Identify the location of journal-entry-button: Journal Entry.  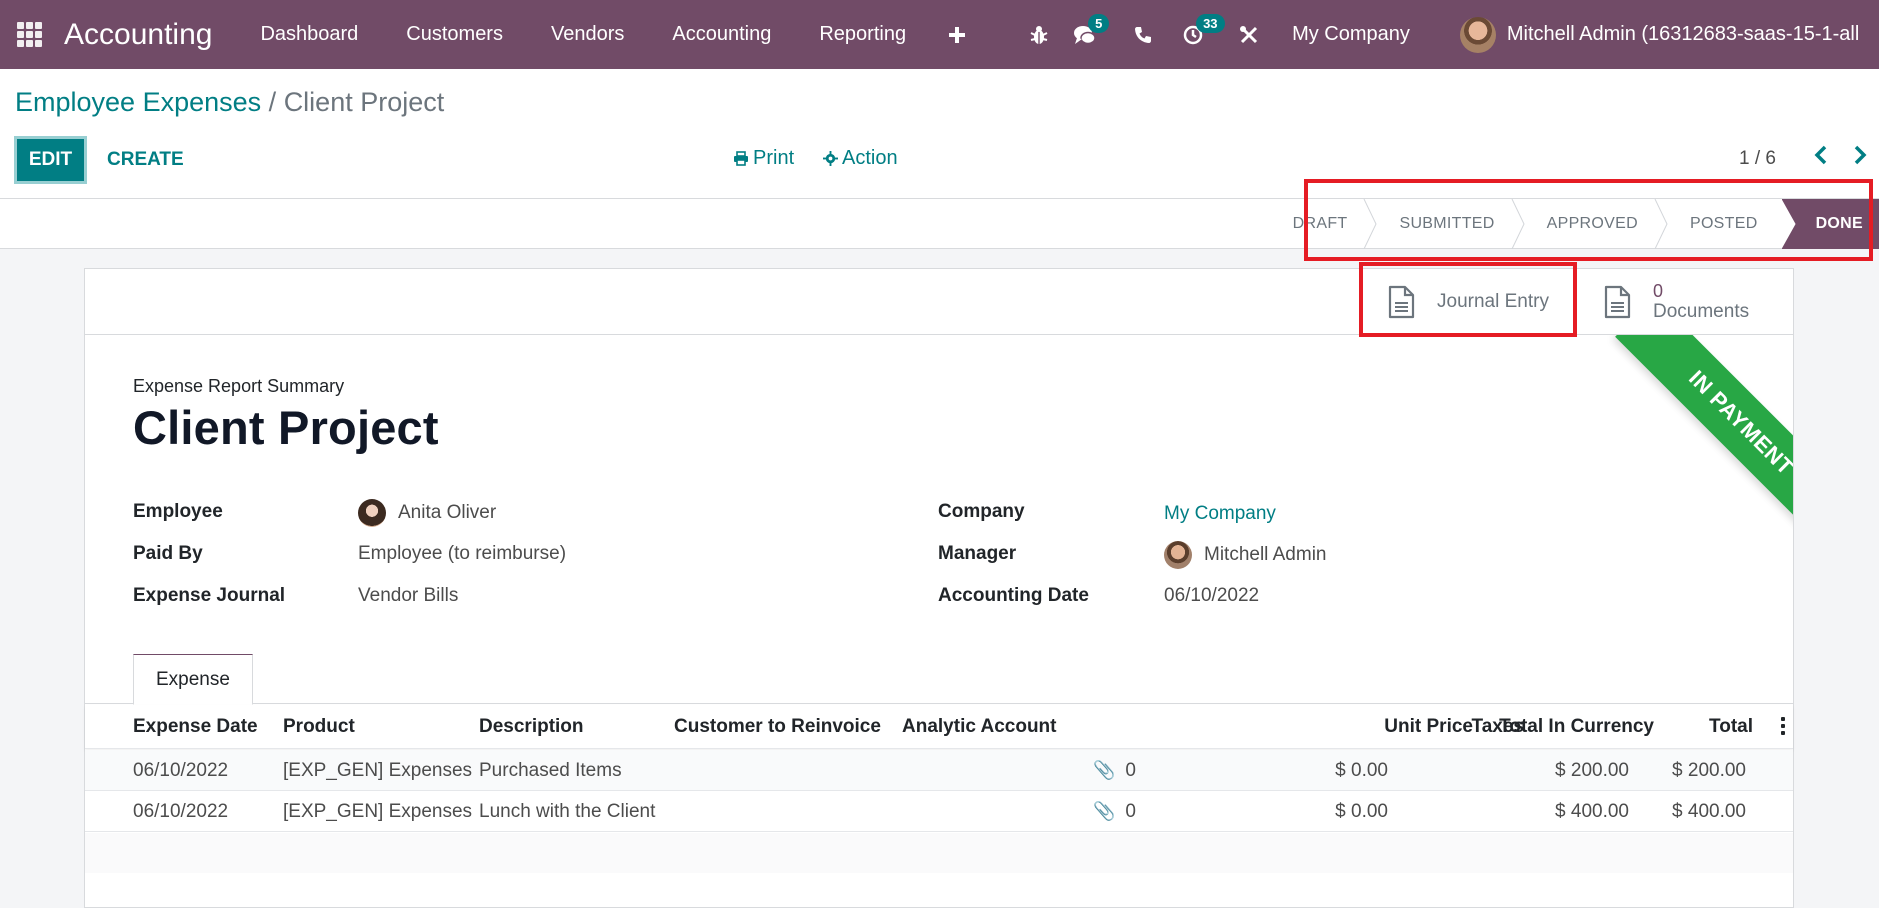
(1468, 302).